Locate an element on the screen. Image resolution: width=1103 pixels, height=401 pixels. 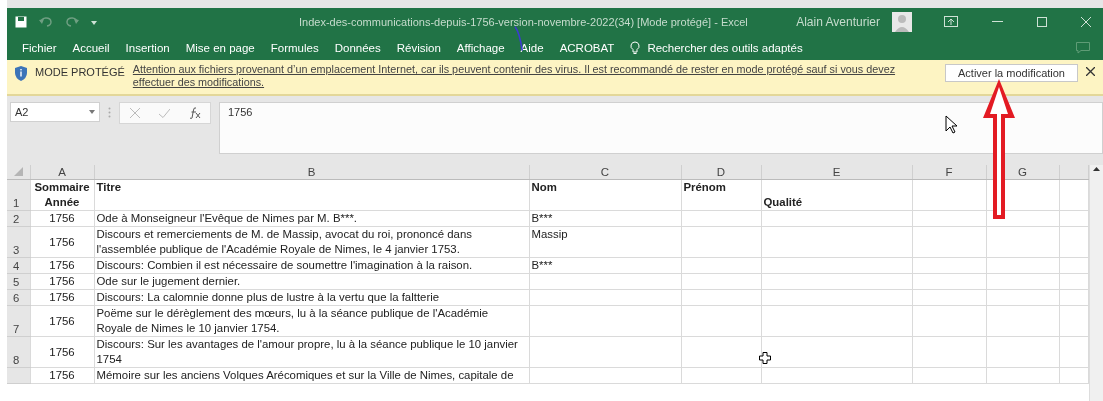
ribbon-tab: ACROBAT is located at coordinates (587, 47).